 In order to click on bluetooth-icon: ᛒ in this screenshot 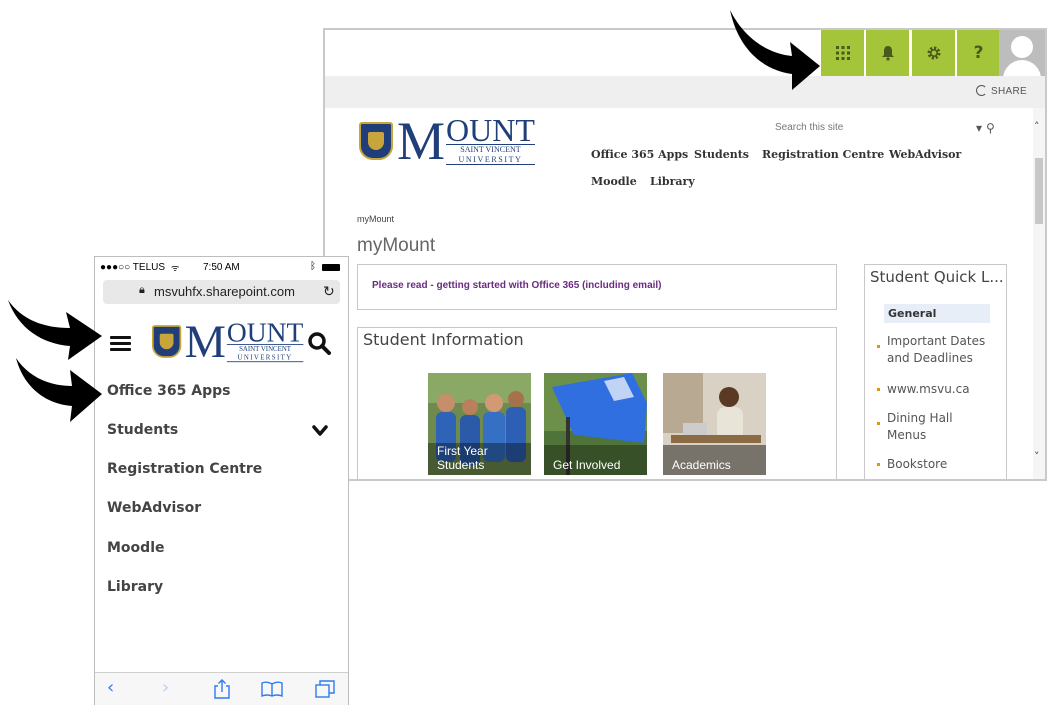, I will do `click(313, 266)`.